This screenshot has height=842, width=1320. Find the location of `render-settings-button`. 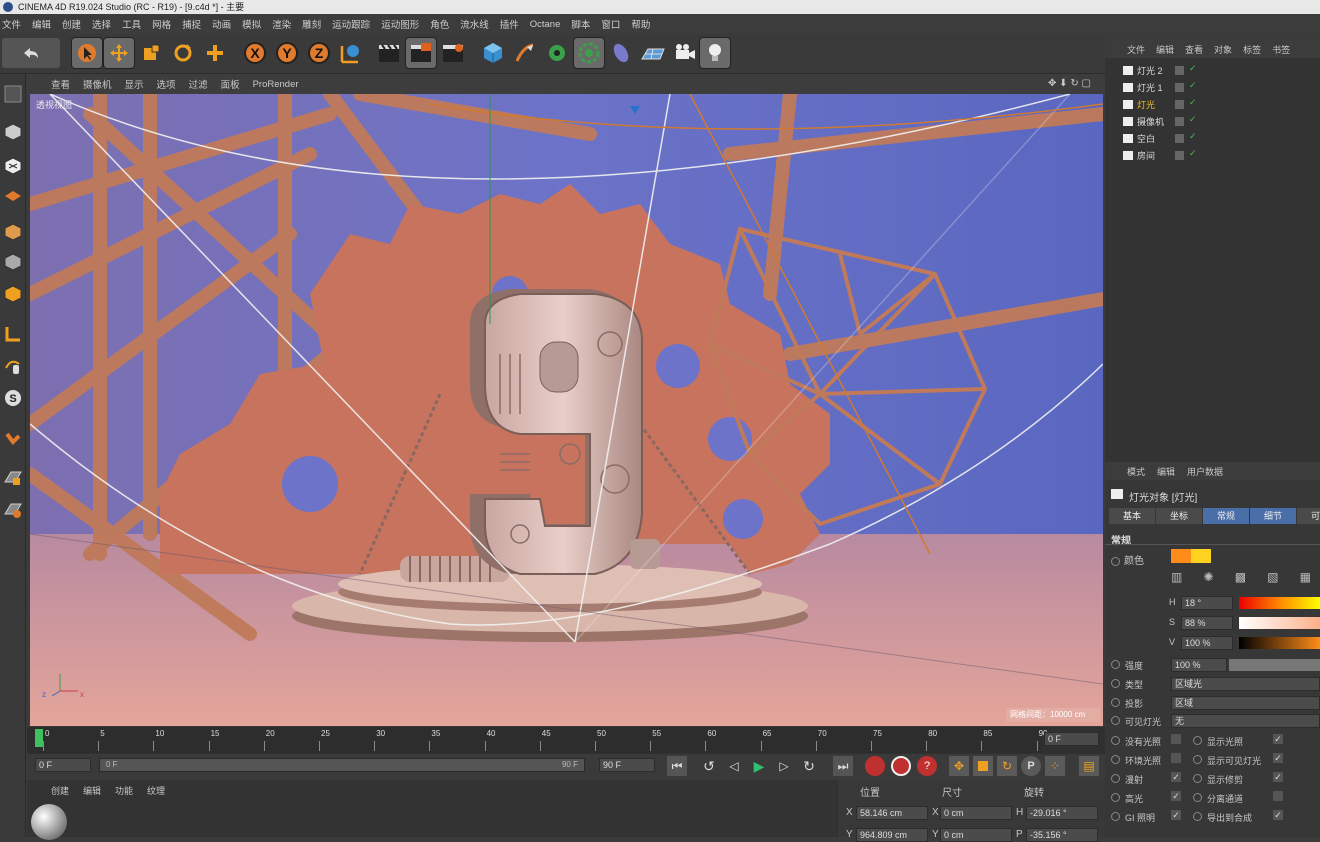

render-settings-button is located at coordinates (453, 53).